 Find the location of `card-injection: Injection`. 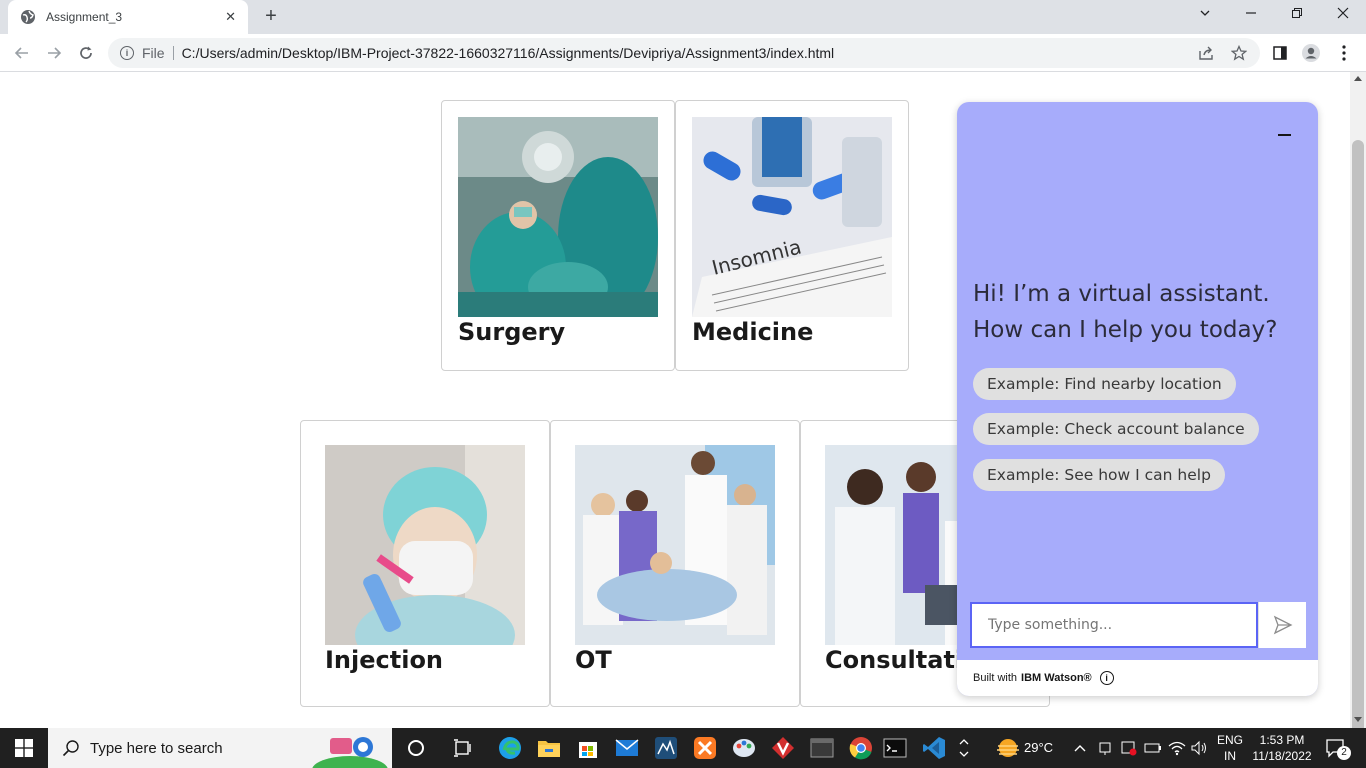

card-injection: Injection is located at coordinates (425, 563).